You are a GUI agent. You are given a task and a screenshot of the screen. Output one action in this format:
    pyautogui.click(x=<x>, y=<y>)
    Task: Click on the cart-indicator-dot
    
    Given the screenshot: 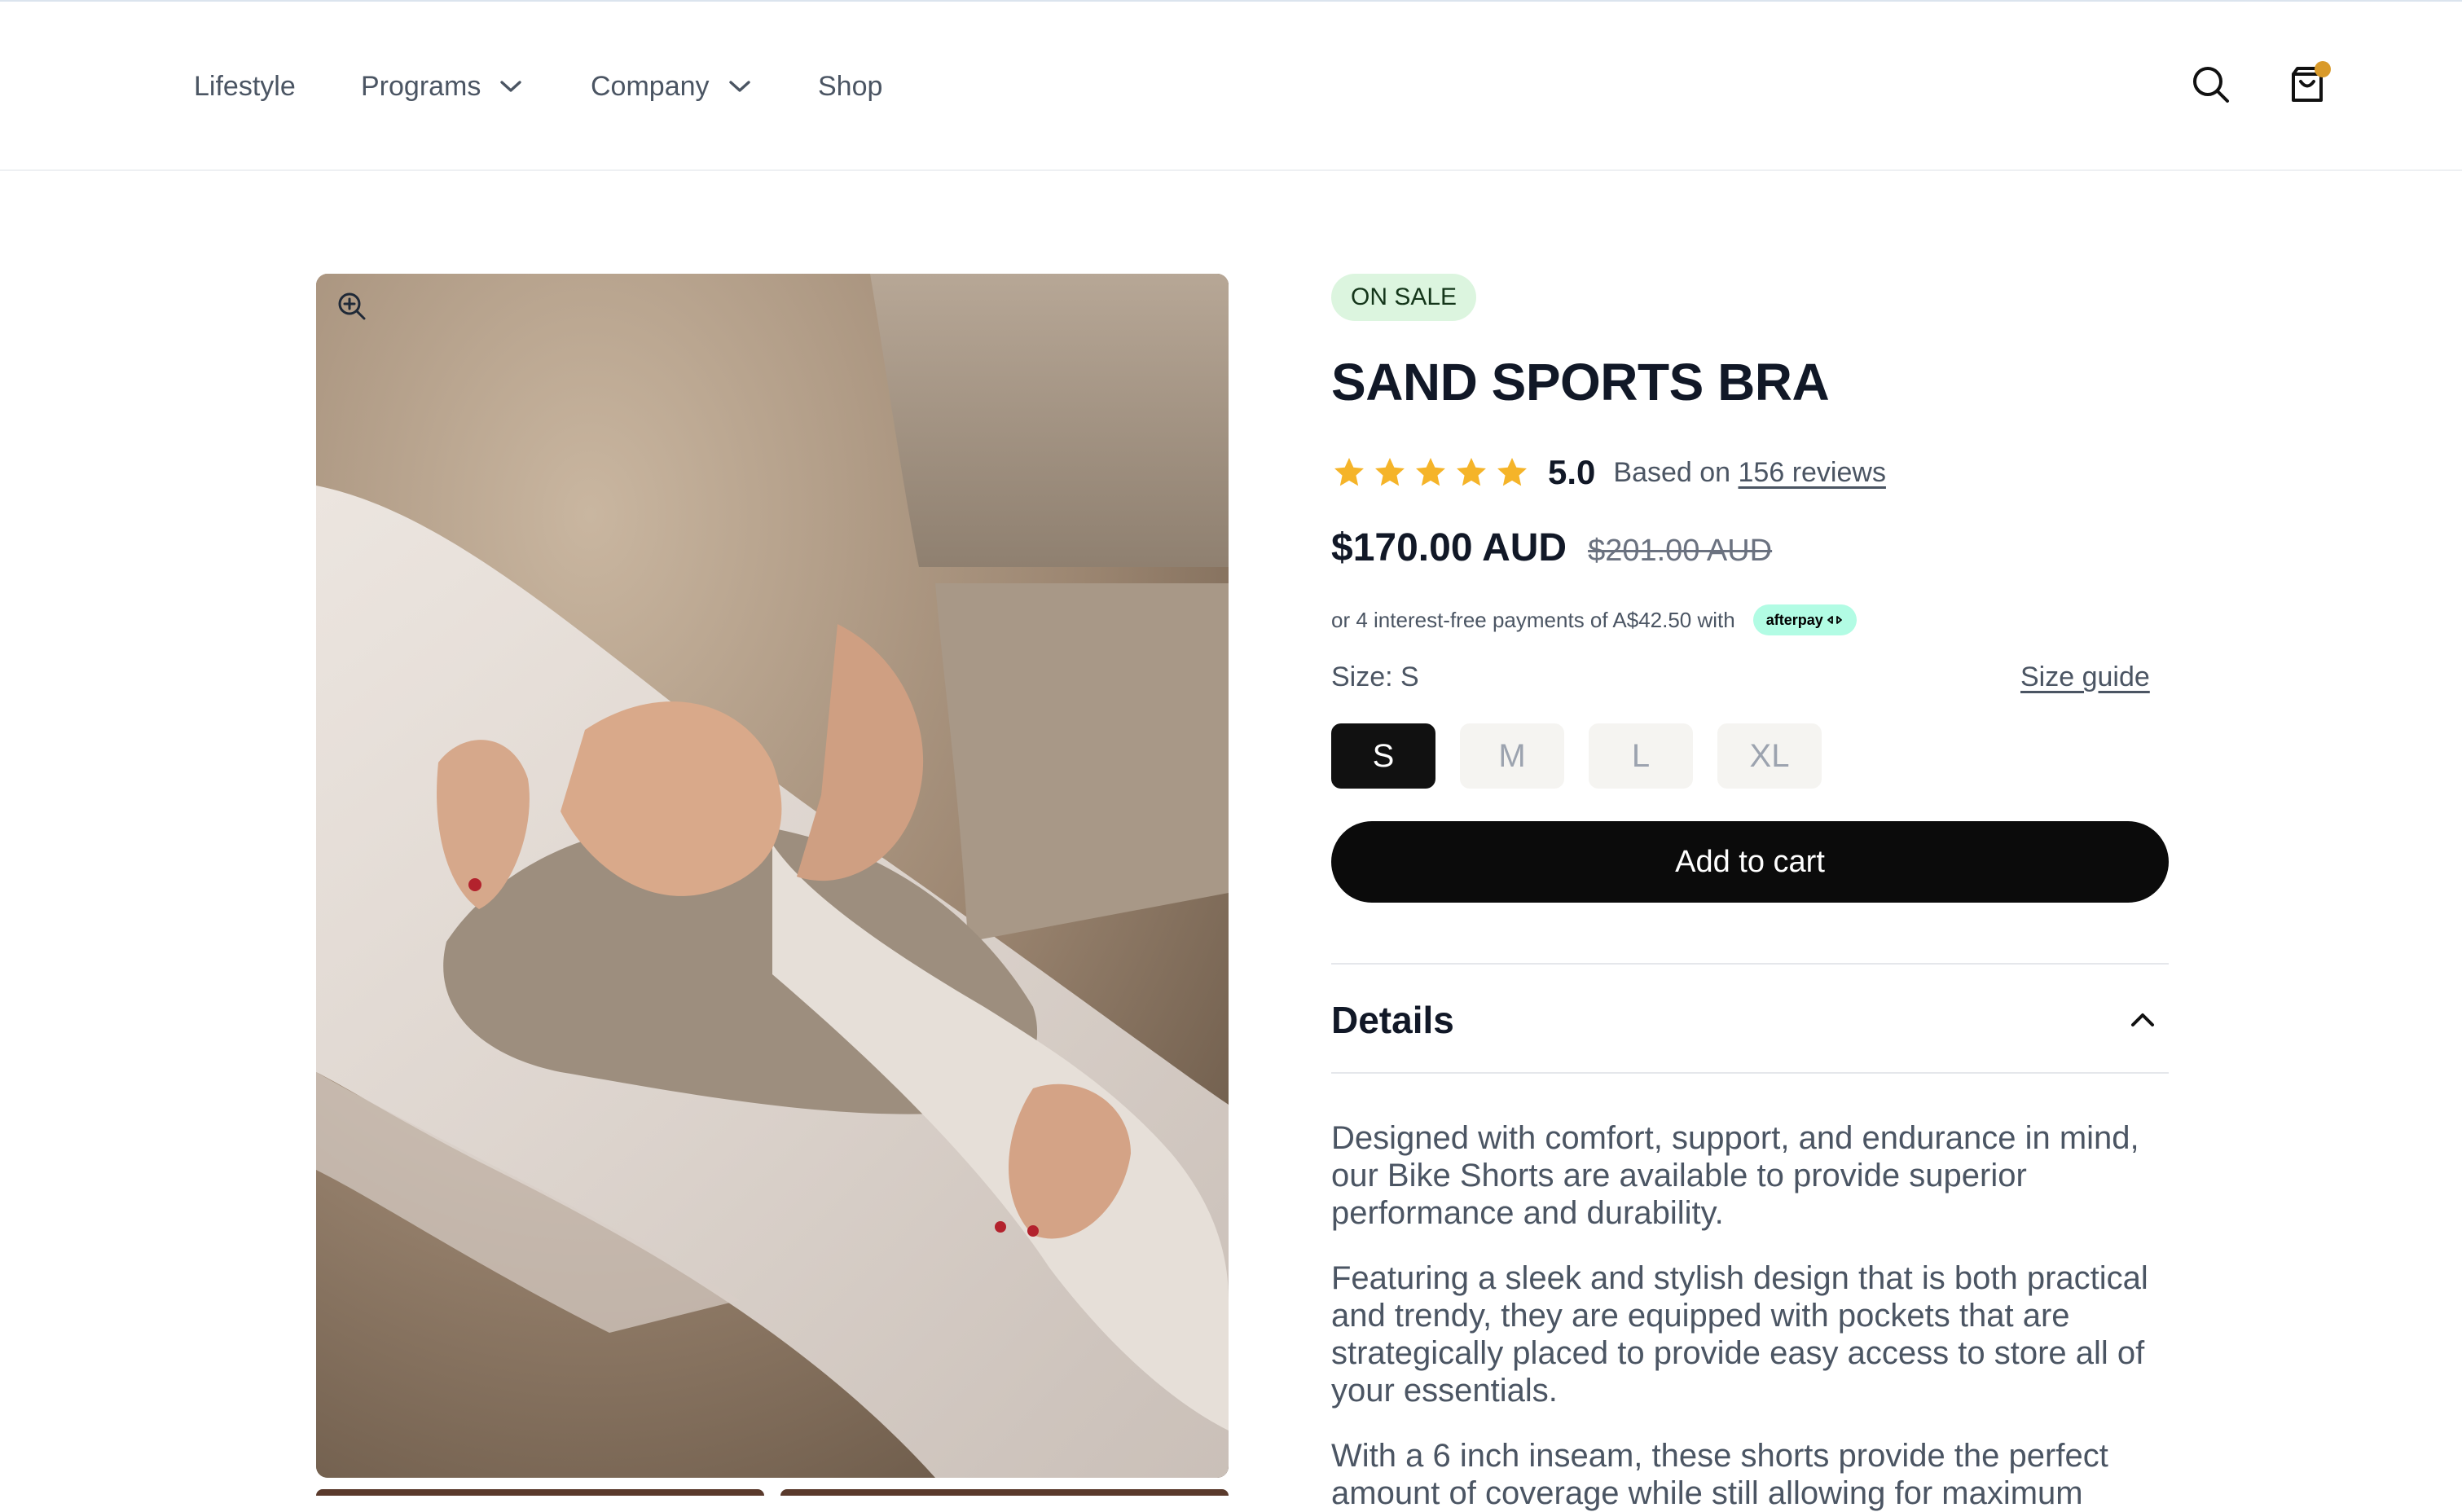 What is the action you would take?
    pyautogui.click(x=2323, y=69)
    